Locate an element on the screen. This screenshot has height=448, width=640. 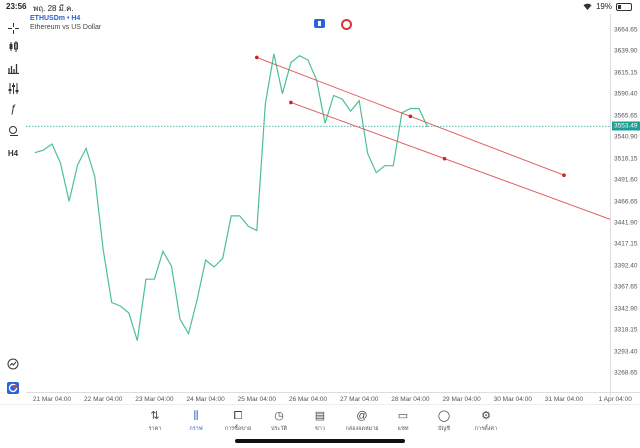
indicators-icon is located at coordinates (13, 88).